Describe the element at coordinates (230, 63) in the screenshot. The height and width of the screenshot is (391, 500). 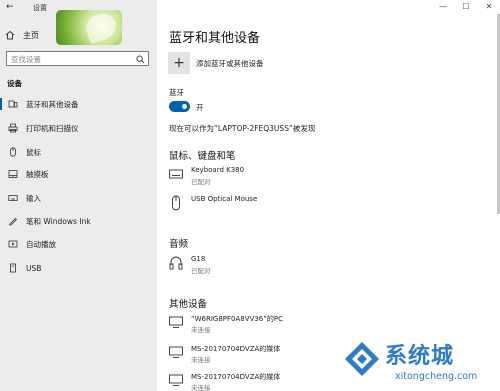
I see `add-device-label: 添加蓝牙或其他设备` at that location.